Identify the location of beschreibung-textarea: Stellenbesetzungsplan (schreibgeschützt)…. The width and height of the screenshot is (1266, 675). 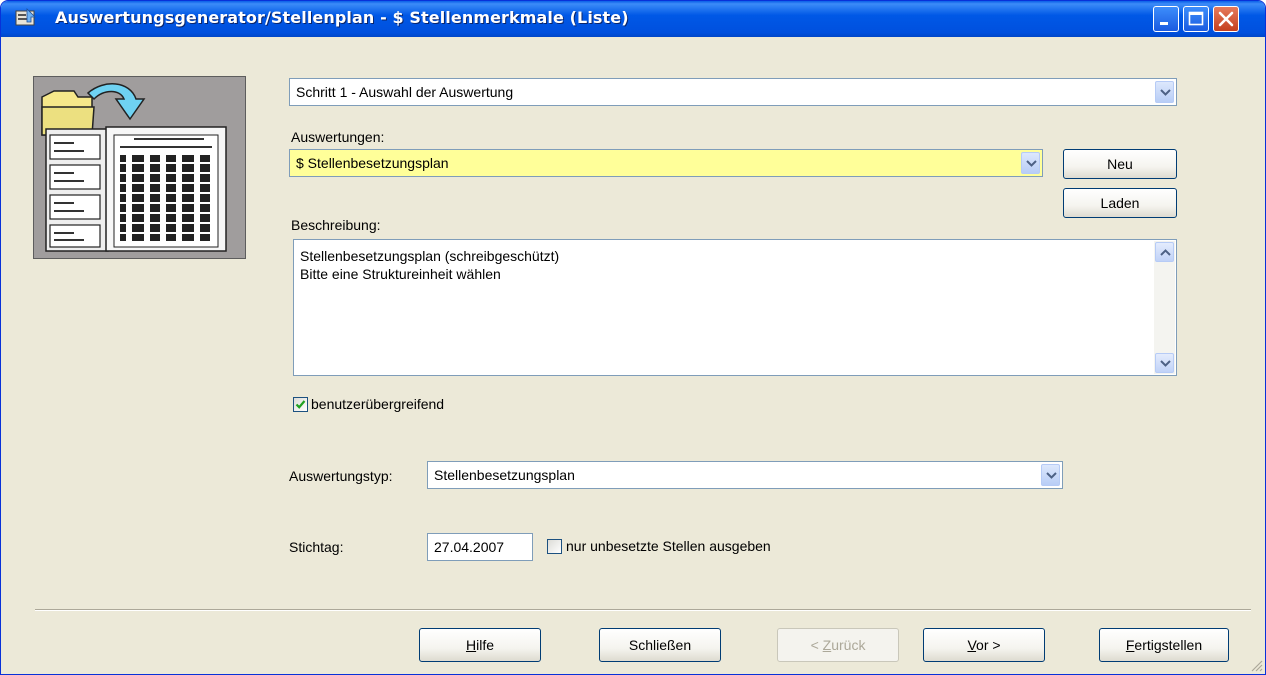
(735, 307).